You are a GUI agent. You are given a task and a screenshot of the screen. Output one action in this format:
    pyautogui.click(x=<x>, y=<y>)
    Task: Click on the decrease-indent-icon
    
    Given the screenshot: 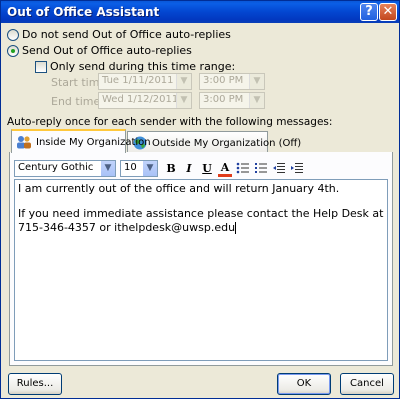 What is the action you would take?
    pyautogui.click(x=279, y=168)
    